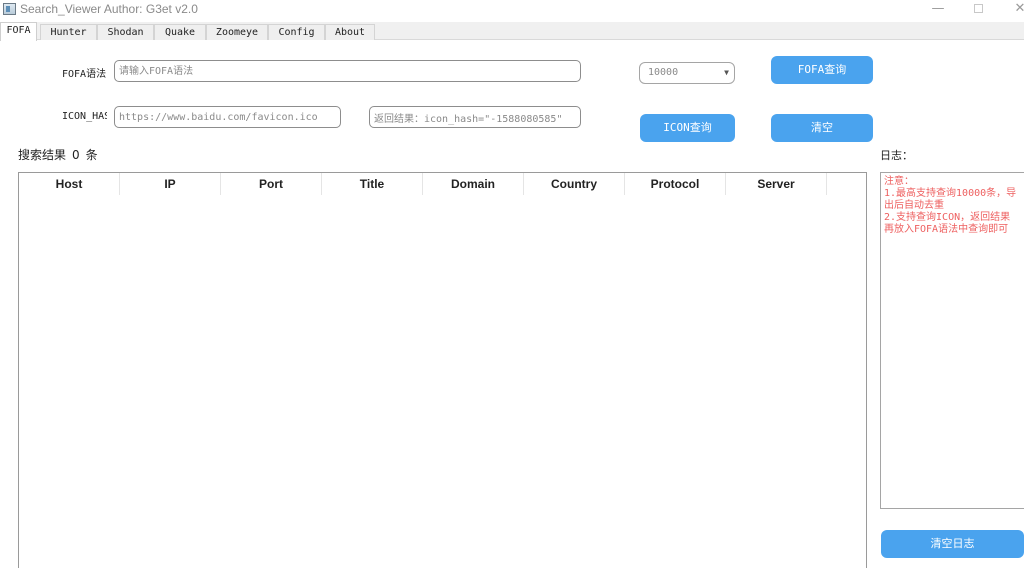 This screenshot has height=568, width=1024. I want to click on maximize-button, so click(978, 9).